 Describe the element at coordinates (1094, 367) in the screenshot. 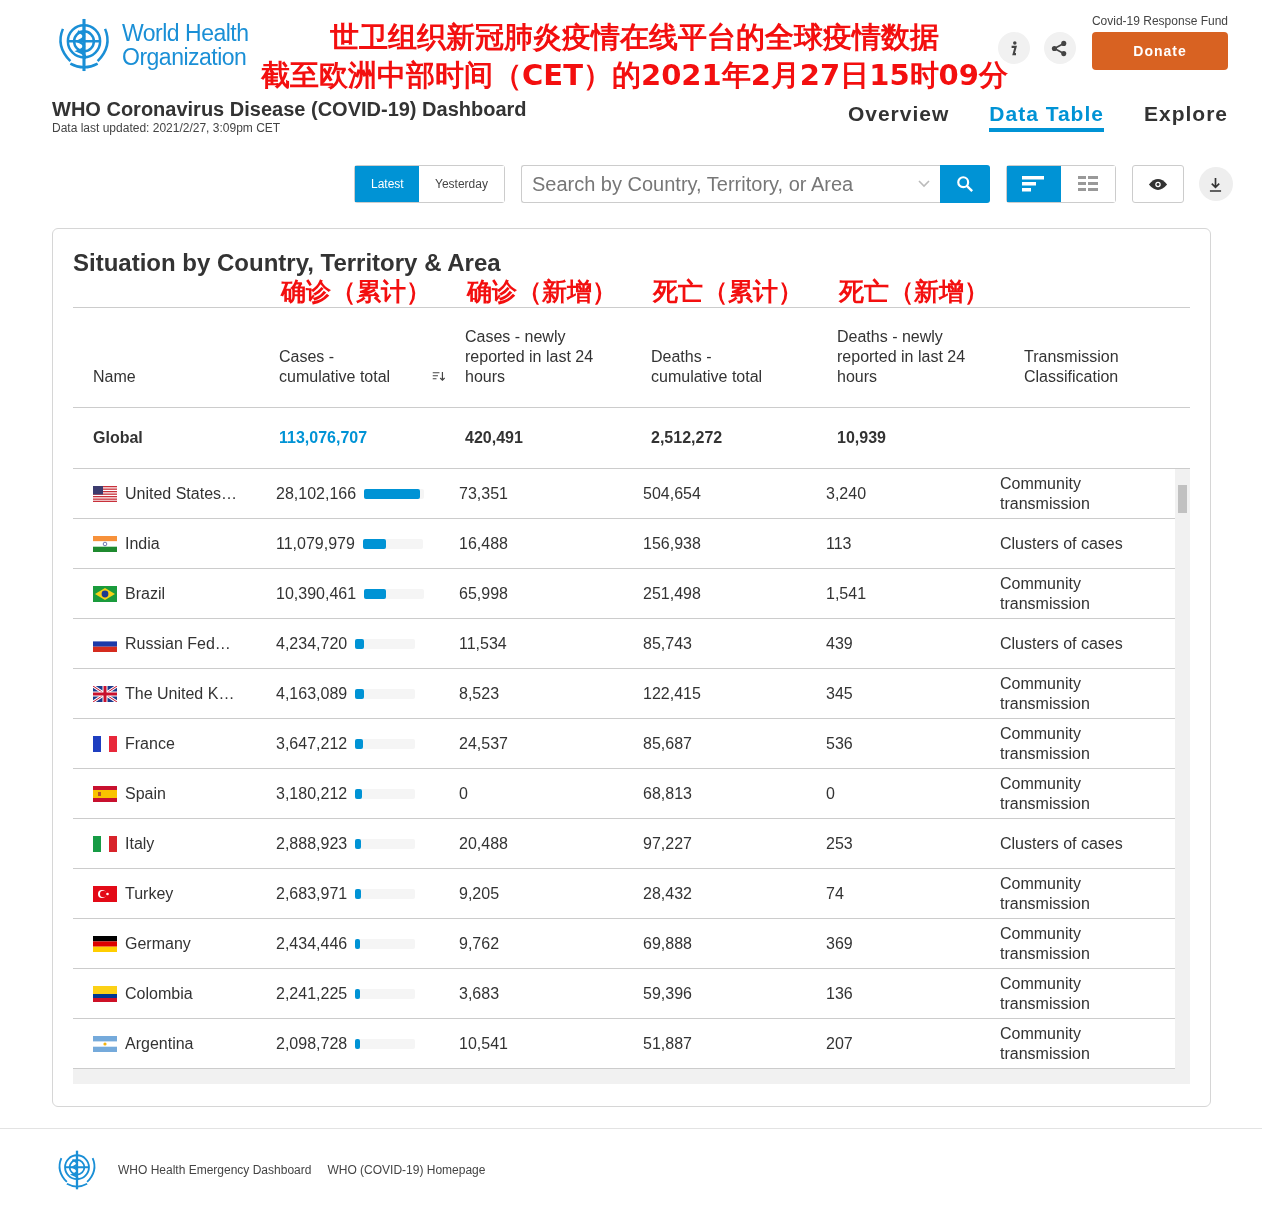

I see `column-header: Transmission Classification` at that location.